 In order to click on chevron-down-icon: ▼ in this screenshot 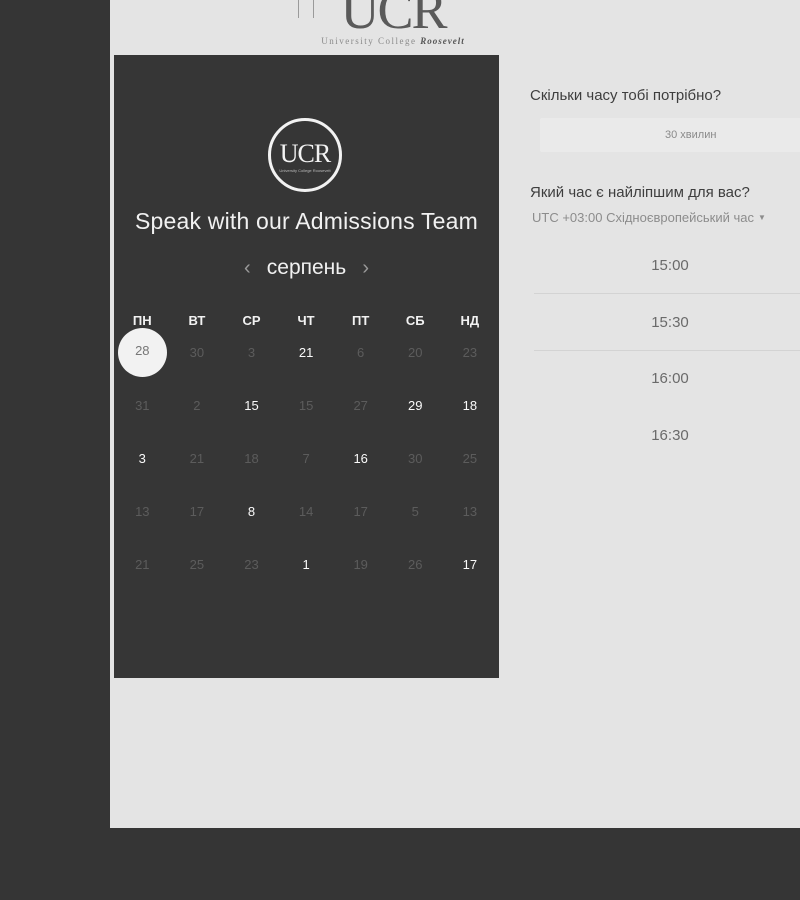, I will do `click(761, 217)`.